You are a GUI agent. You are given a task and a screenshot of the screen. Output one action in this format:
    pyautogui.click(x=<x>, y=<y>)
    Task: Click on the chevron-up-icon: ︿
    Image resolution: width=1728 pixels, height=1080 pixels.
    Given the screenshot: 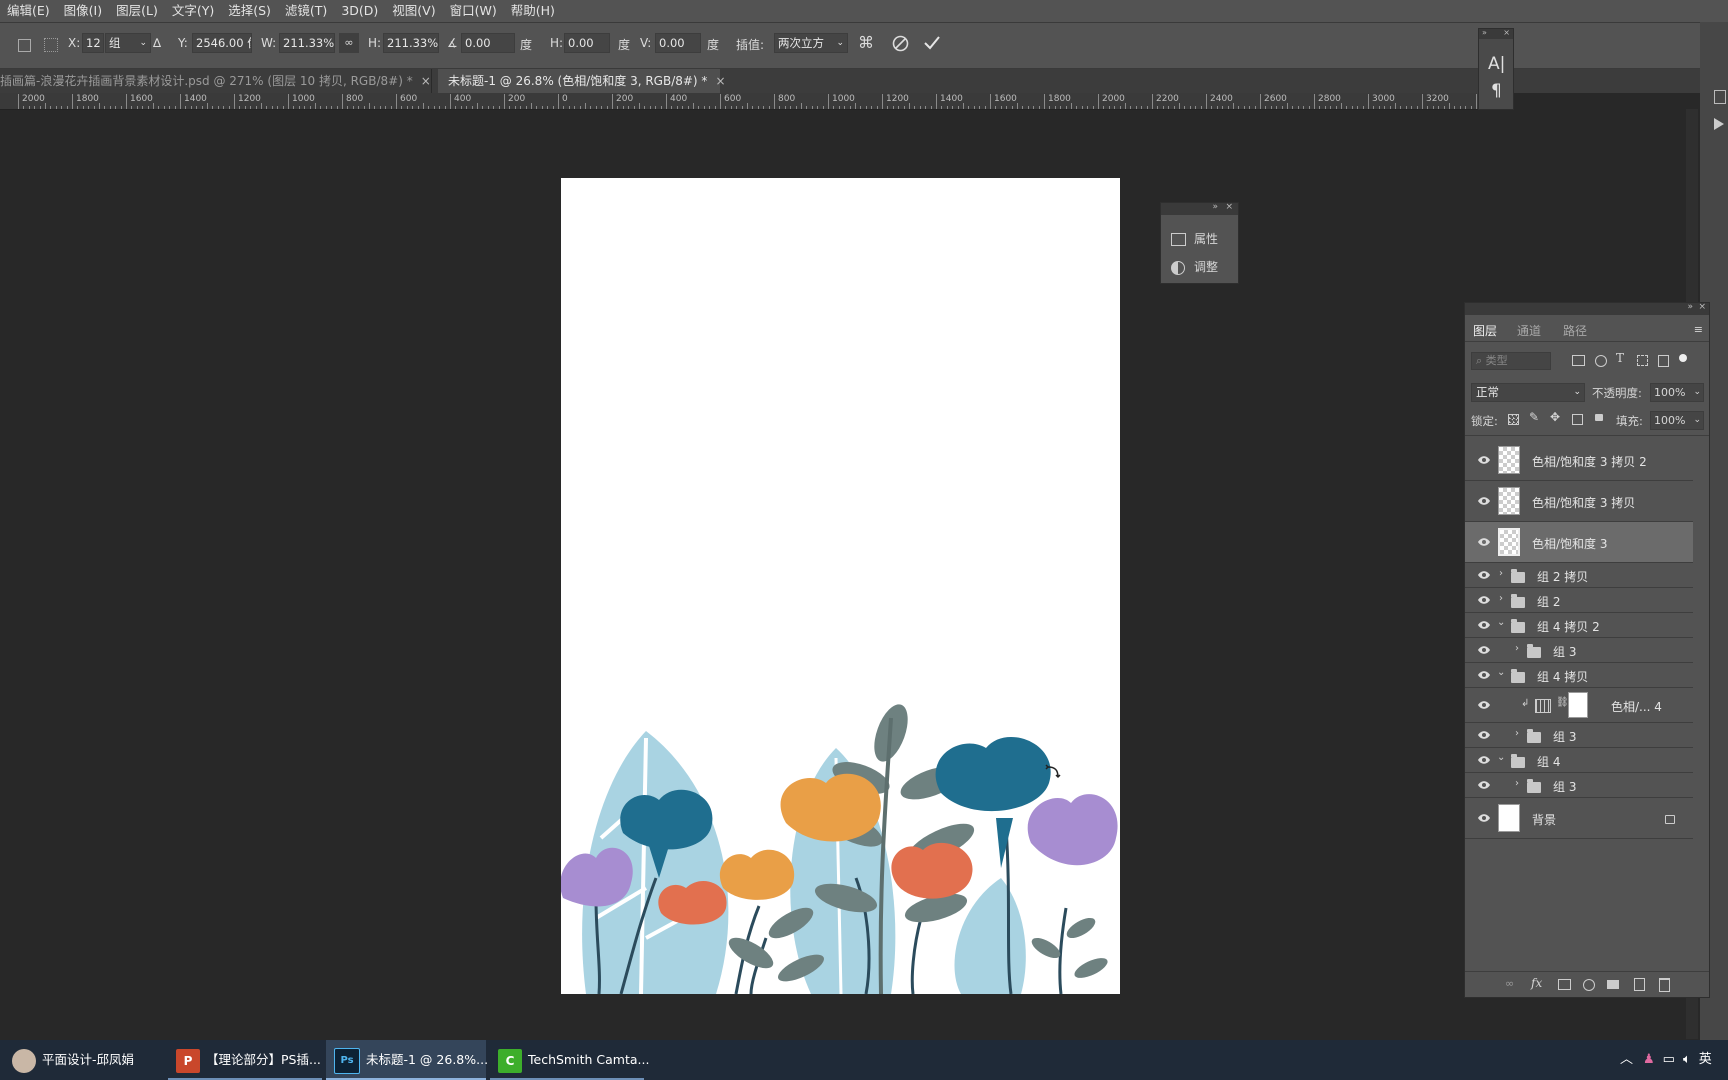 What is the action you would take?
    pyautogui.click(x=1626, y=1059)
    